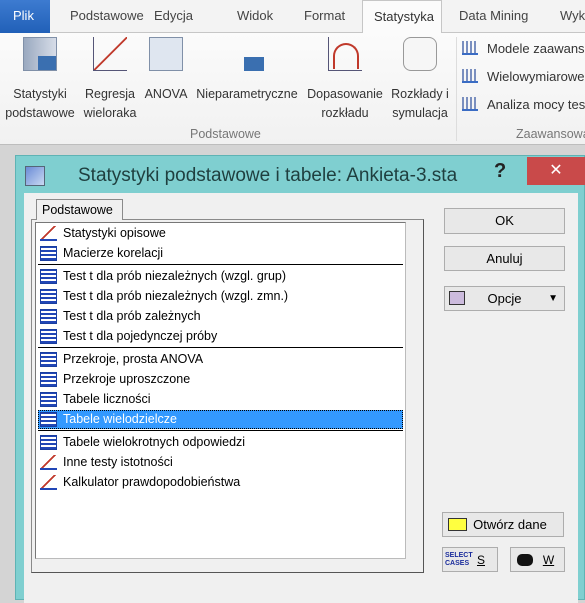  I want to click on app-icon, so click(35, 176).